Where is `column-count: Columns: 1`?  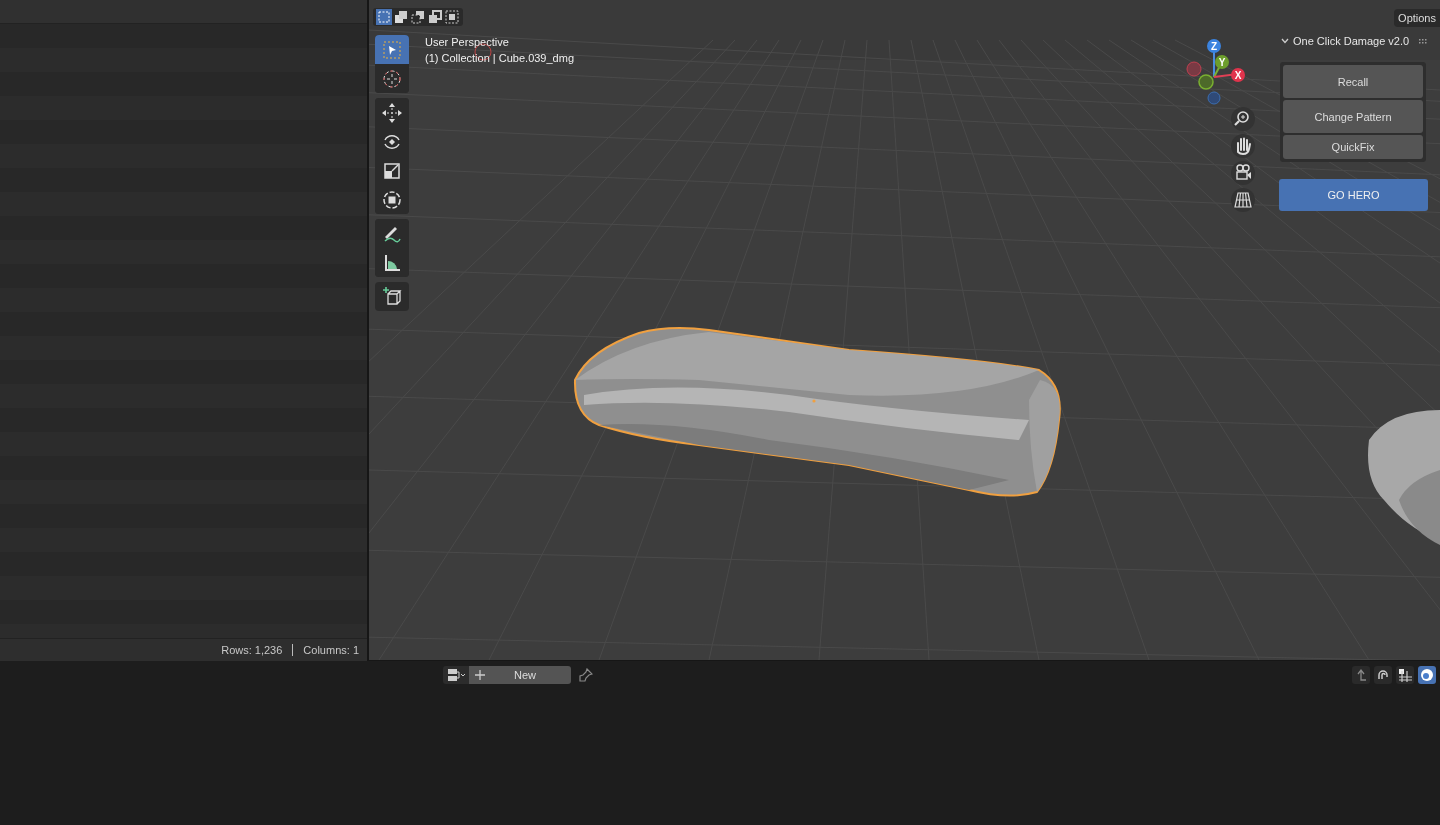 column-count: Columns: 1 is located at coordinates (331, 650).